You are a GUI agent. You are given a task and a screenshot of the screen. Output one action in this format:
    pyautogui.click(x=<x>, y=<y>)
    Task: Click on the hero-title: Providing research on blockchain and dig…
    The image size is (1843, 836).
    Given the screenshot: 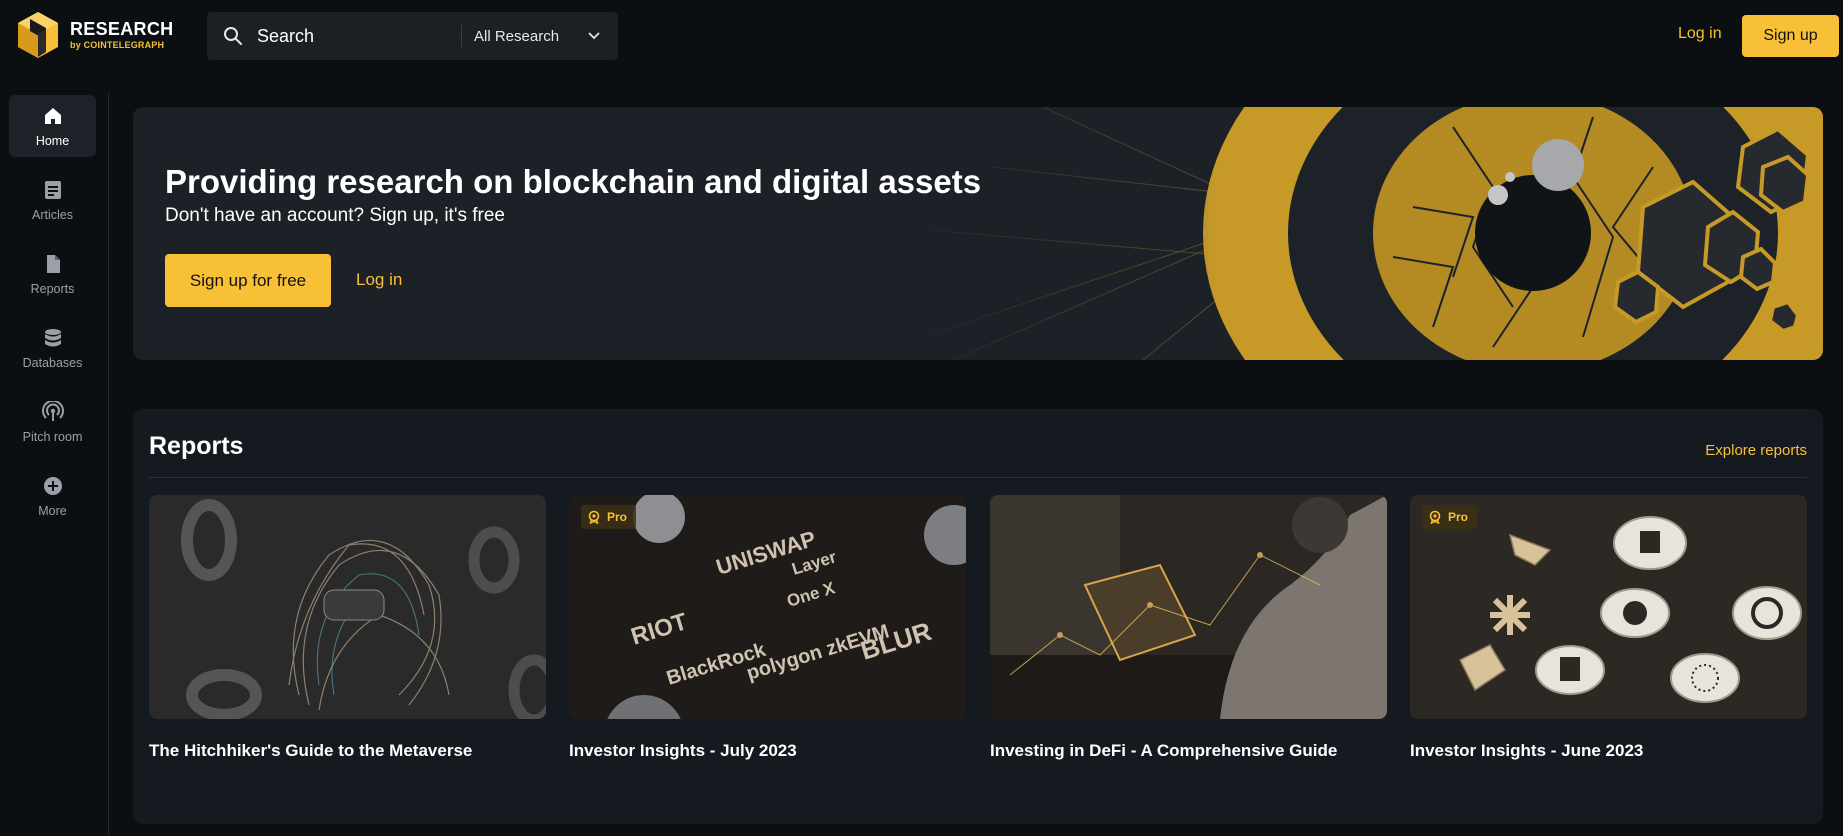 What is the action you would take?
    pyautogui.click(x=573, y=181)
    